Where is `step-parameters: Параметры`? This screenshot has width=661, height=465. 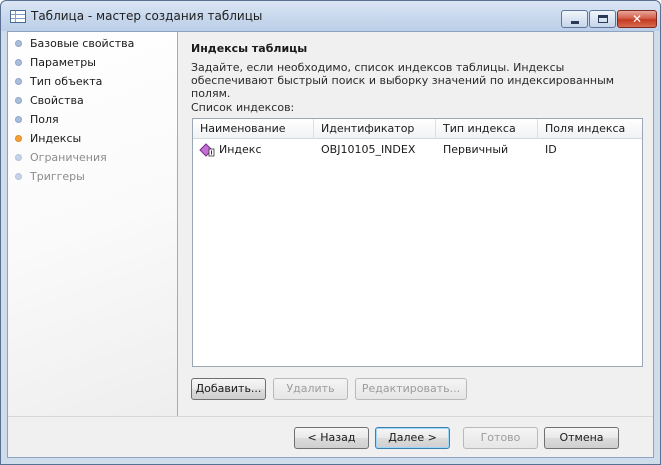 step-parameters: Параметры is located at coordinates (55, 62).